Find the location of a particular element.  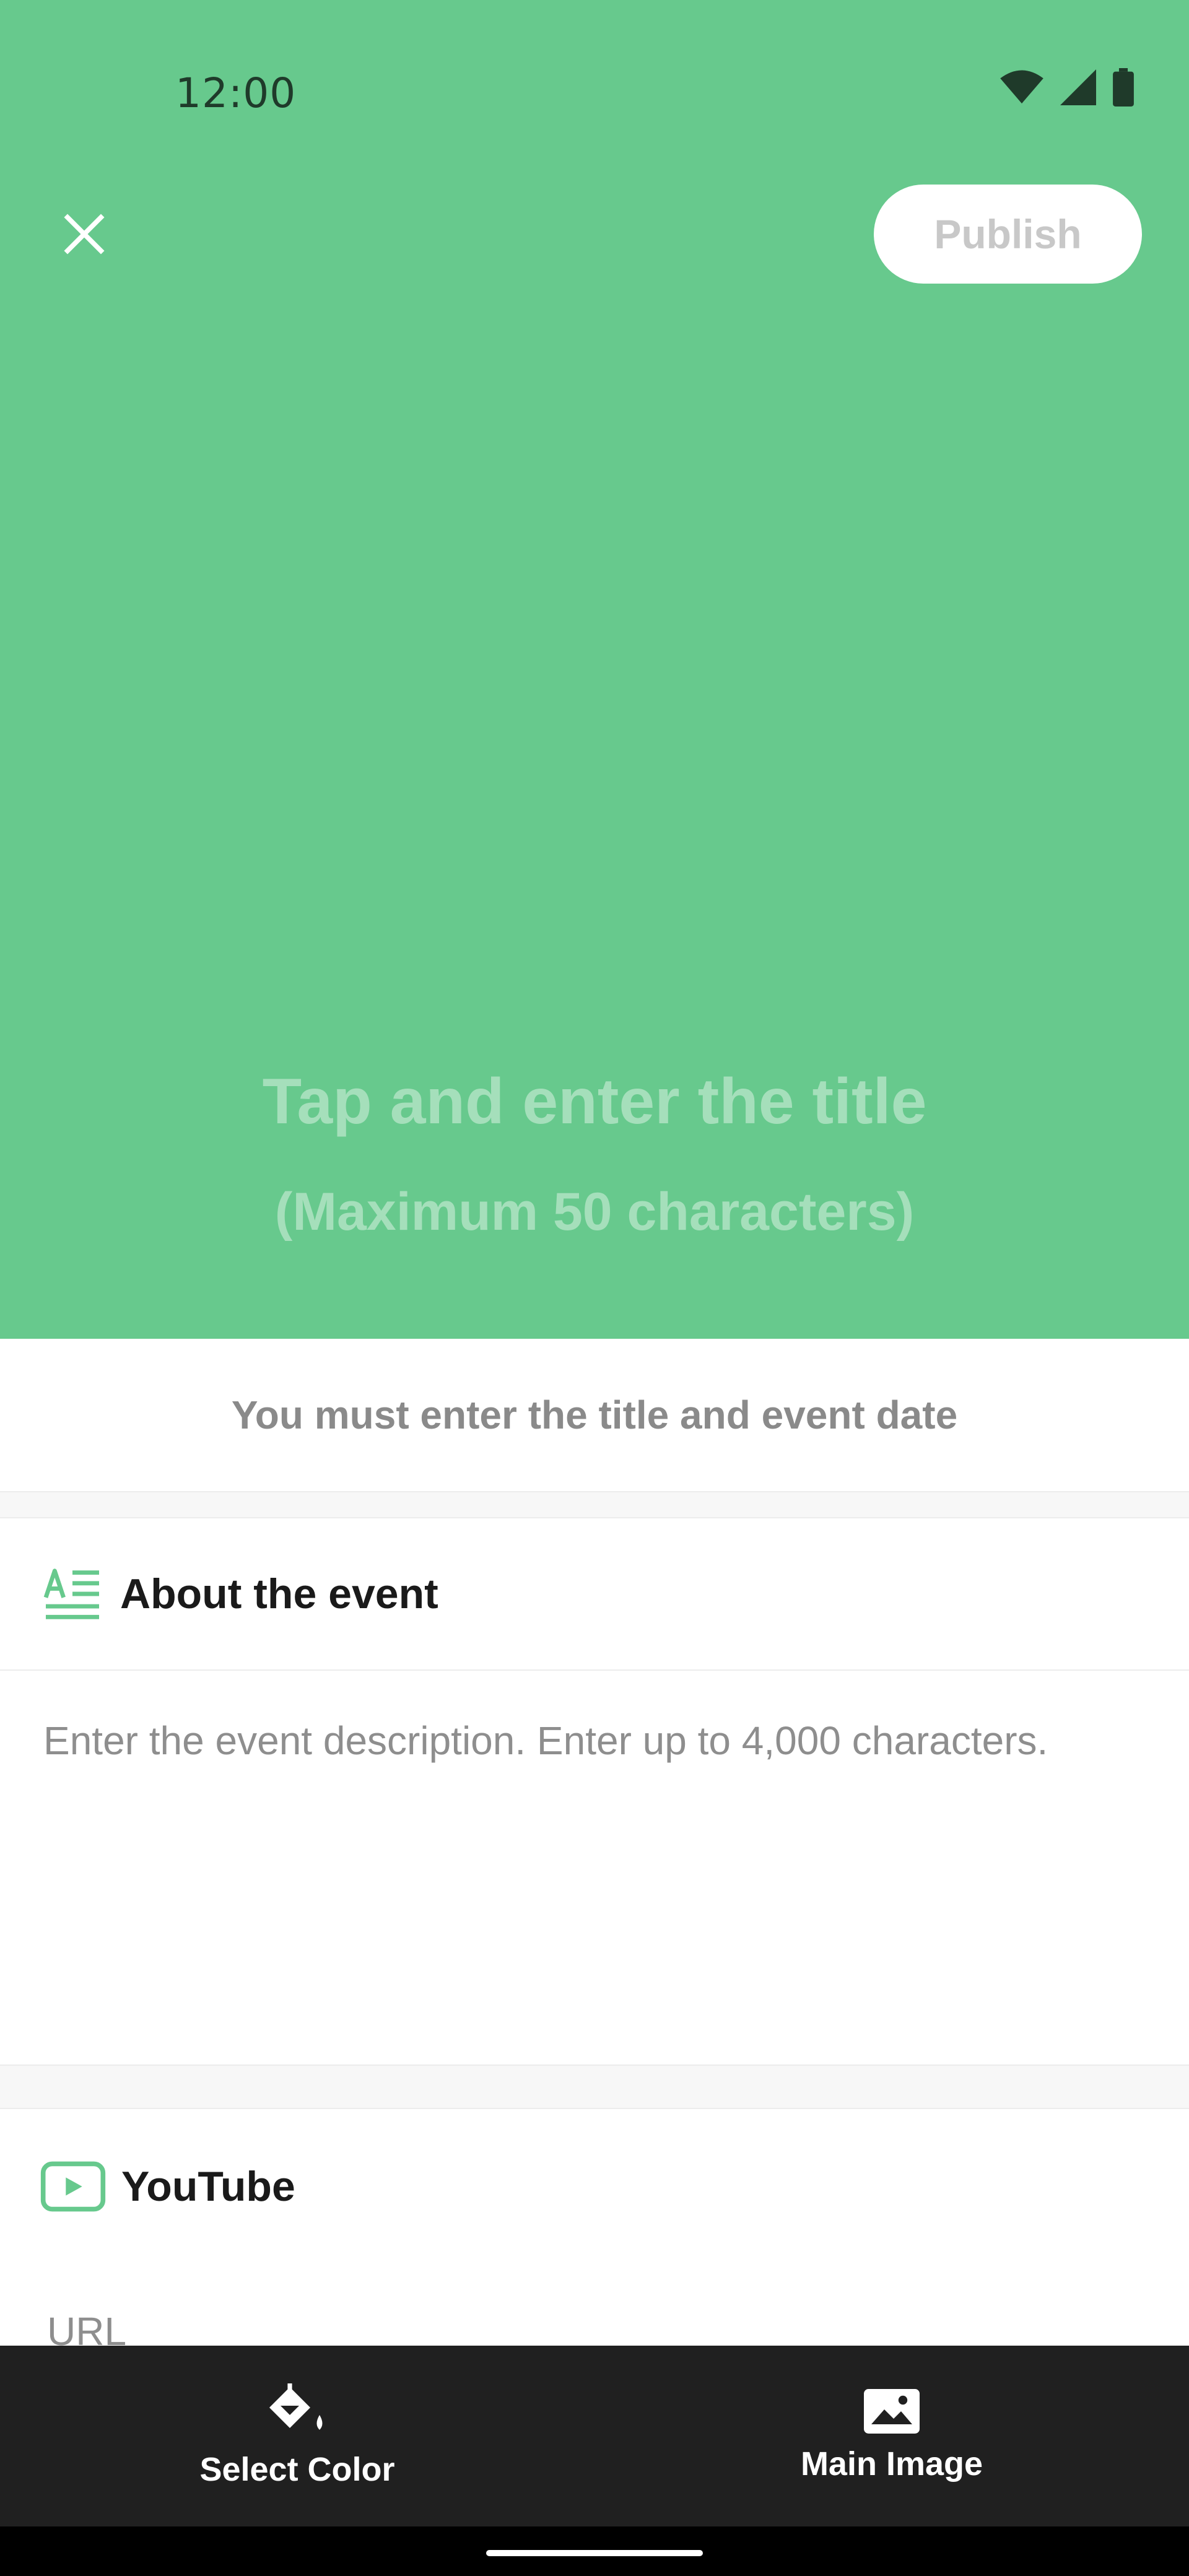

close-button is located at coordinates (84, 234).